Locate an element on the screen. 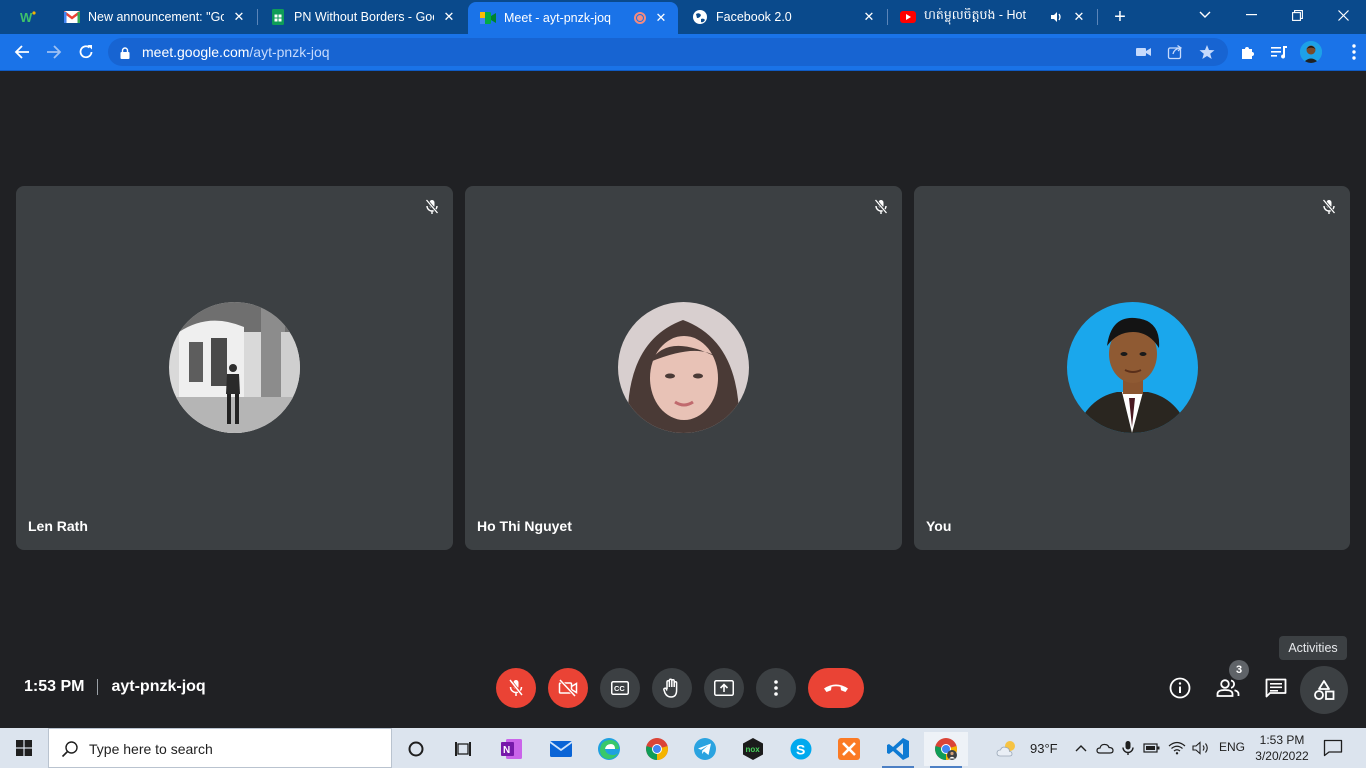 The image size is (1366, 768). start-button is located at coordinates (24, 748).